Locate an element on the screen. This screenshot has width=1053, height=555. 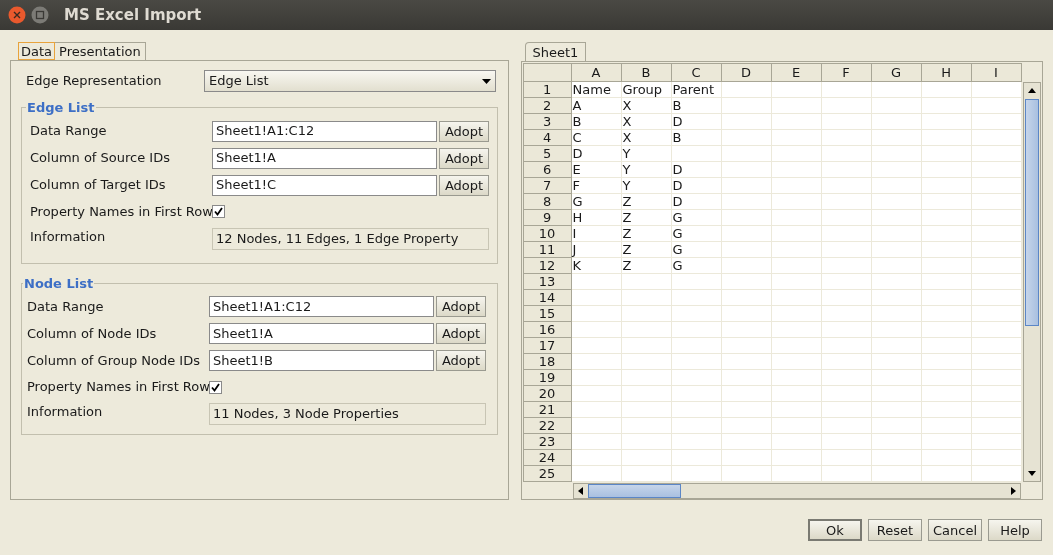
row-header: 8 is located at coordinates (547, 202).